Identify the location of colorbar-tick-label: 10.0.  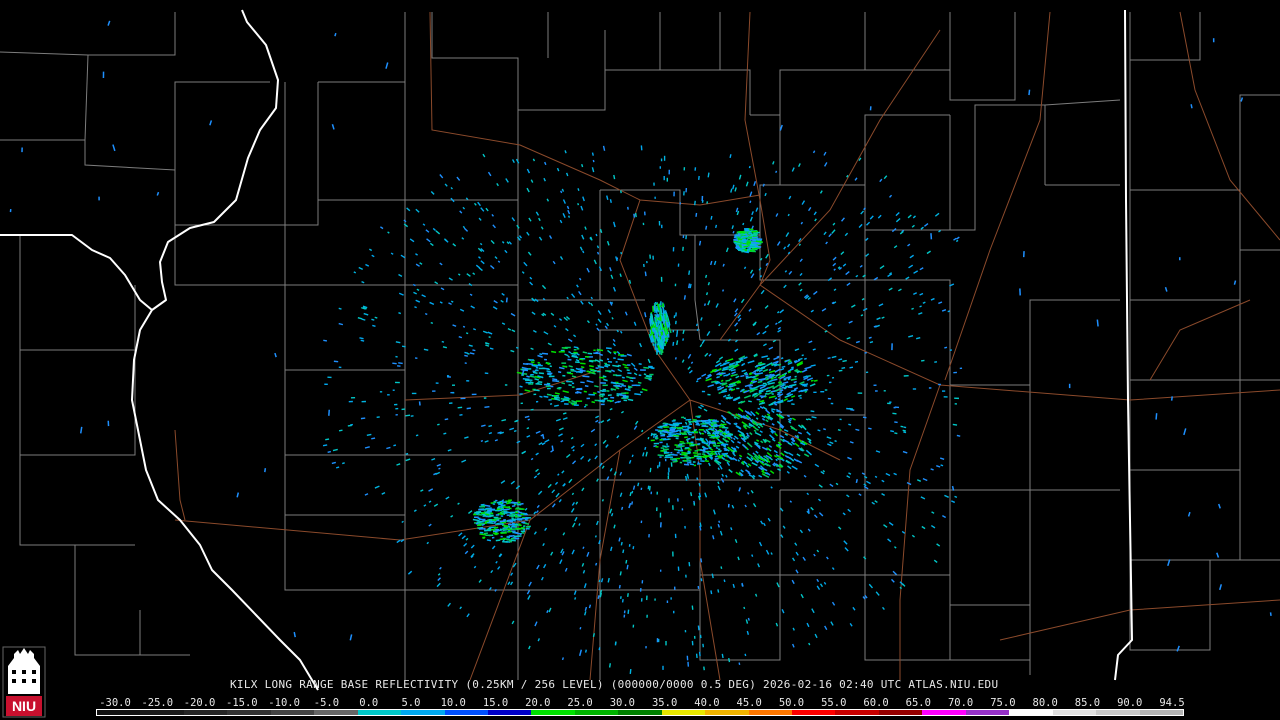
(453, 703).